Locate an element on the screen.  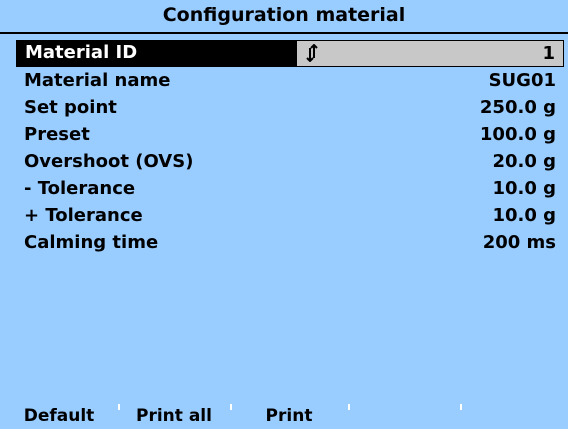
row-overshoot: Overshoot (OVS) 20.0 g is located at coordinates (290, 161).